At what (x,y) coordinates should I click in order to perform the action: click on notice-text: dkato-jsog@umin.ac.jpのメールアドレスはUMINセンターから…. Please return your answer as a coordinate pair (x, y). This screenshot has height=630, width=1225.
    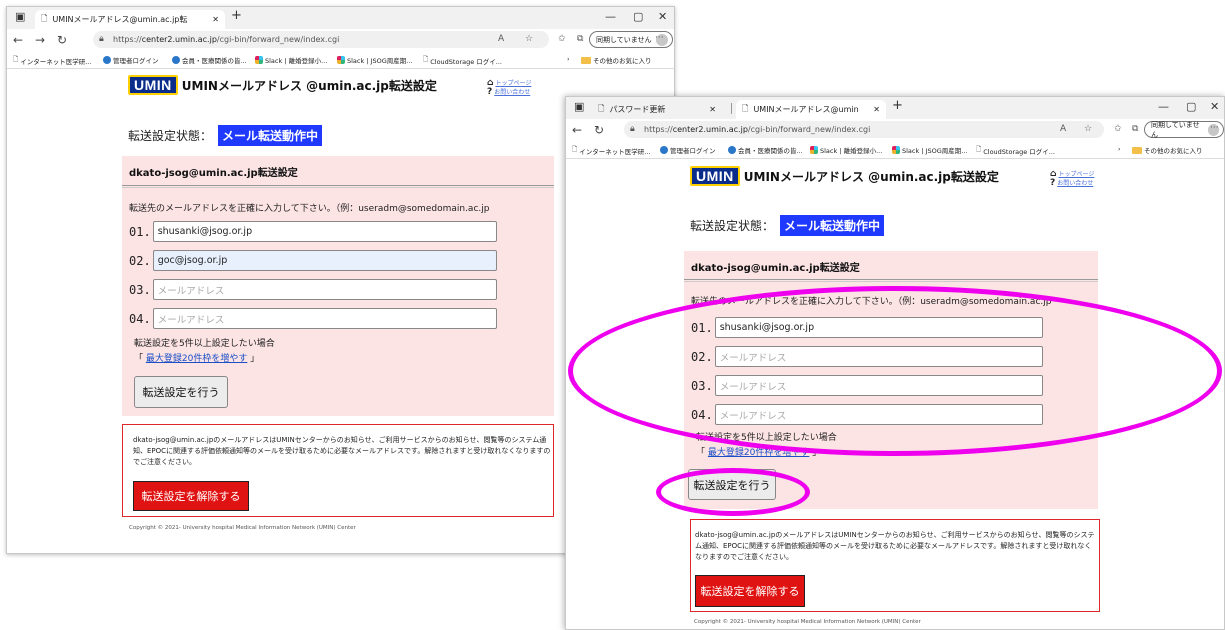
    Looking at the image, I should click on (342, 451).